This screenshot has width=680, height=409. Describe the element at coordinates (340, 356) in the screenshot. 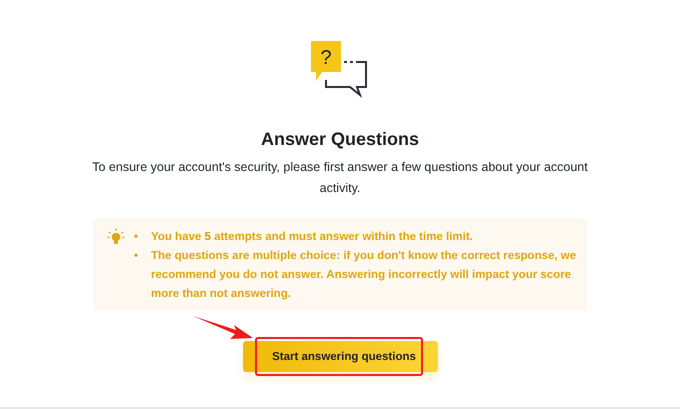

I see `start-answering-button: Start answering questions` at that location.